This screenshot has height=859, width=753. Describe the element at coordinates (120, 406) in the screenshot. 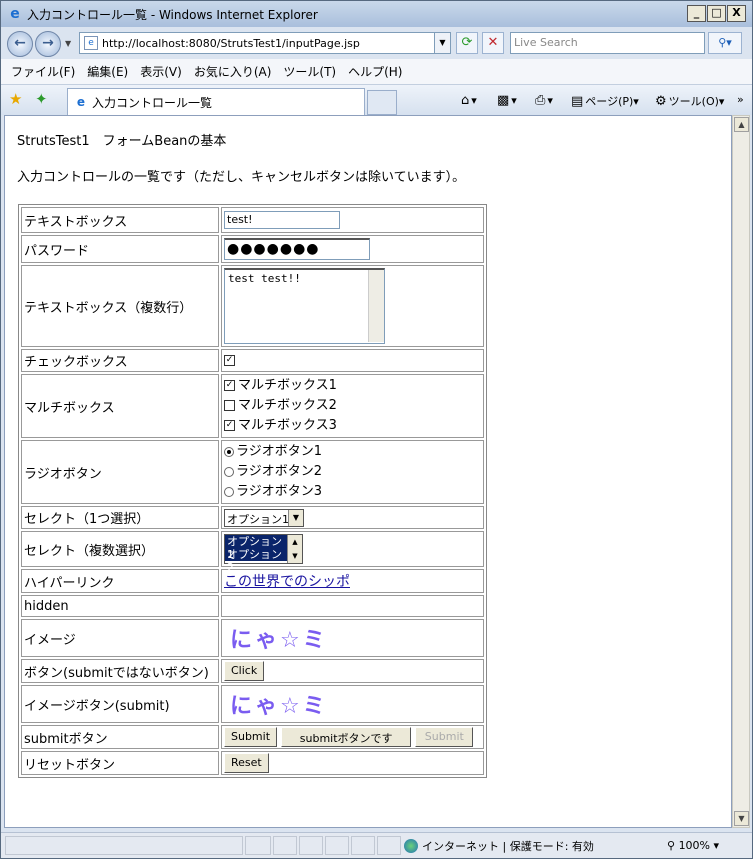

I see `row-label: マルチボックス` at that location.